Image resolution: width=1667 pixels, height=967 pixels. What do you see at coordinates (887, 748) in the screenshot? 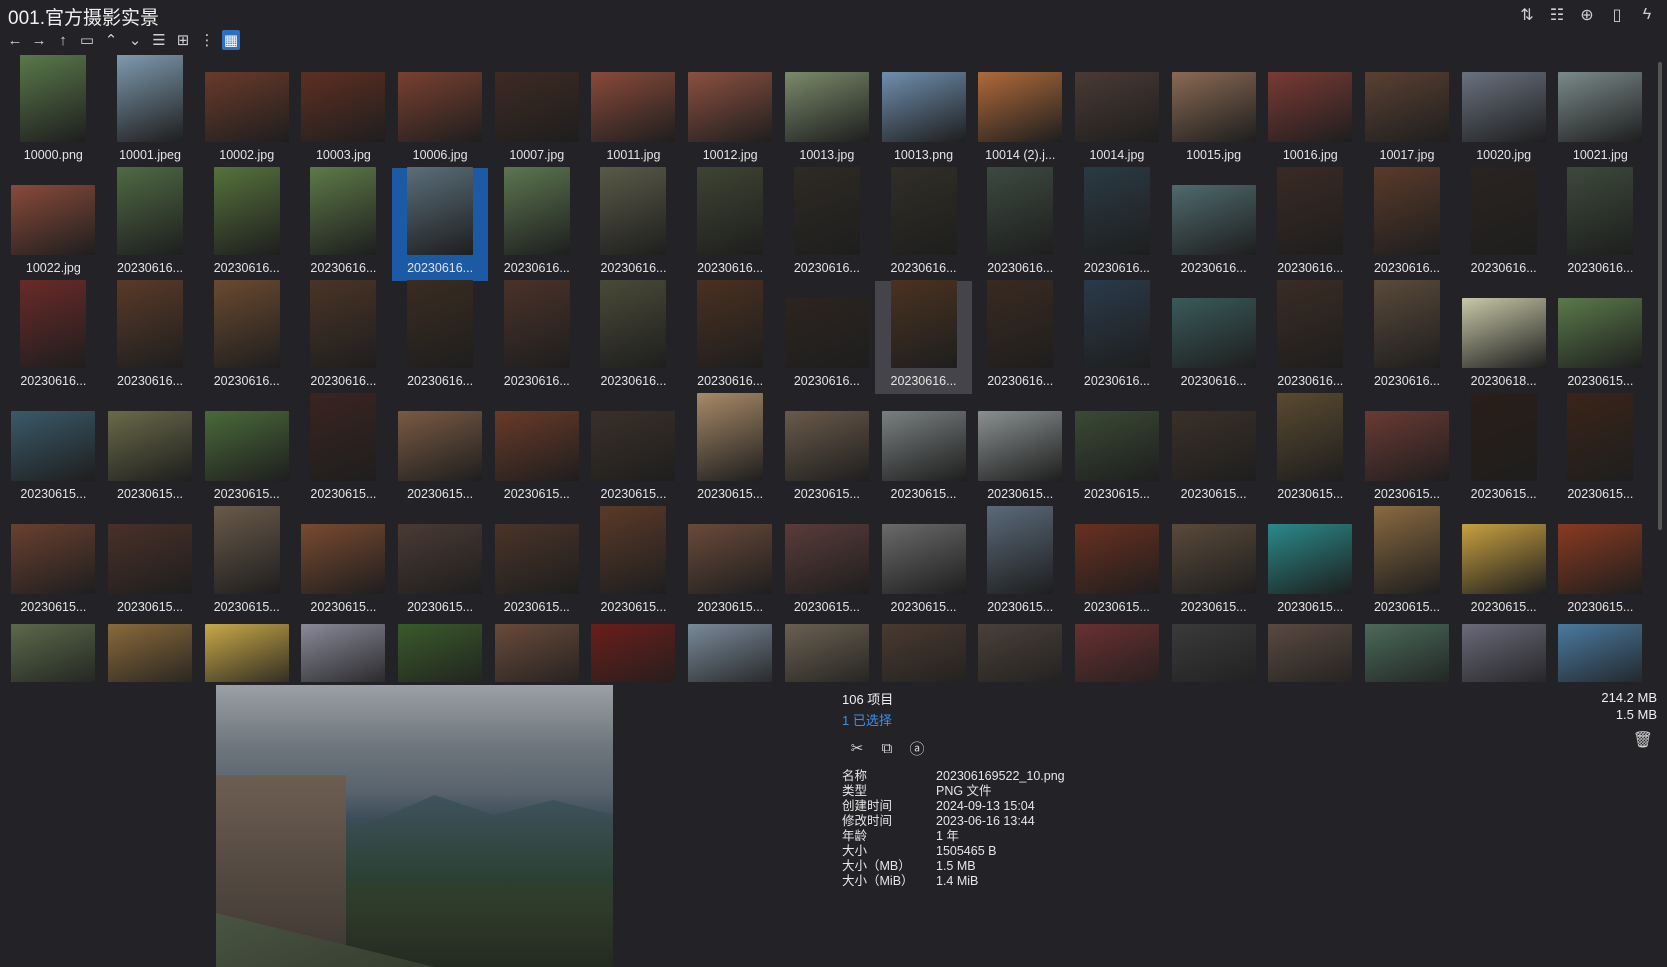
I see `copy-icon: ⧉` at bounding box center [887, 748].